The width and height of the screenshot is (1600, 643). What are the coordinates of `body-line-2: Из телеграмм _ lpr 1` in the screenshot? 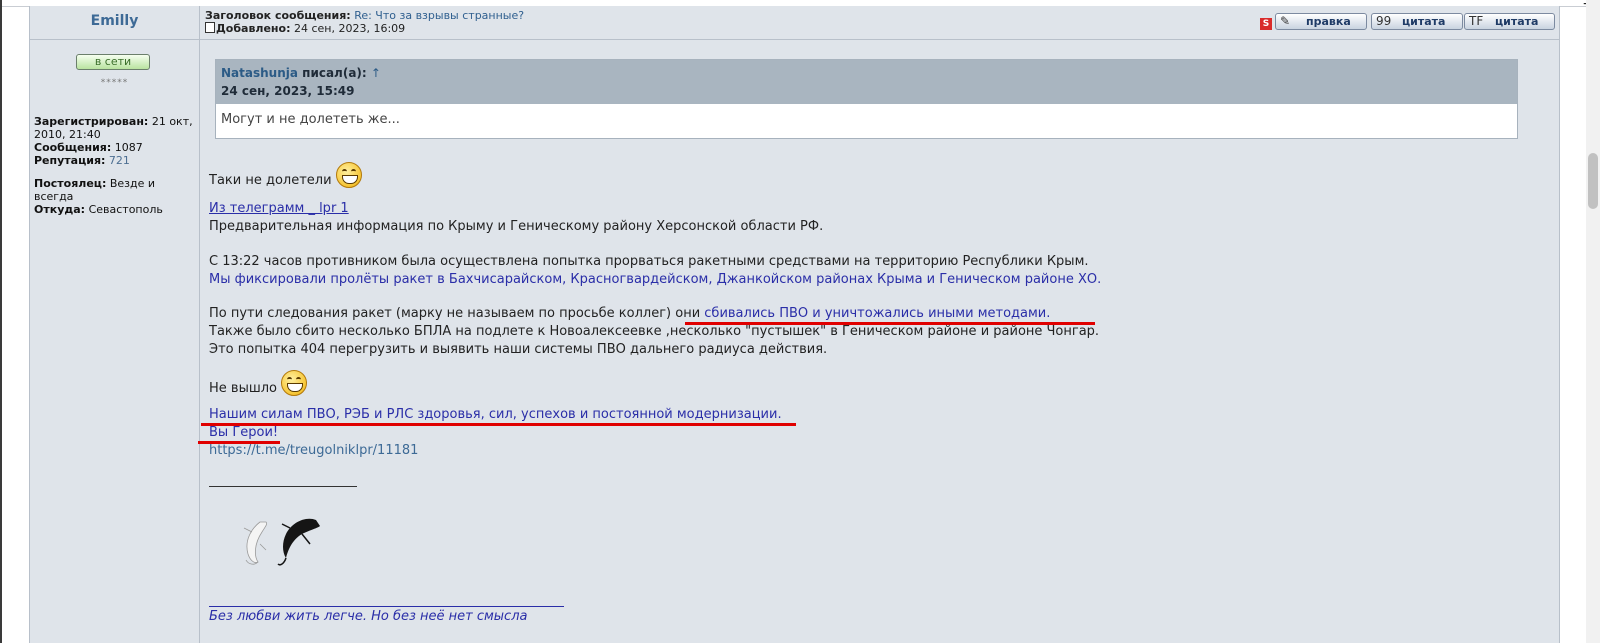 It's located at (869, 209).